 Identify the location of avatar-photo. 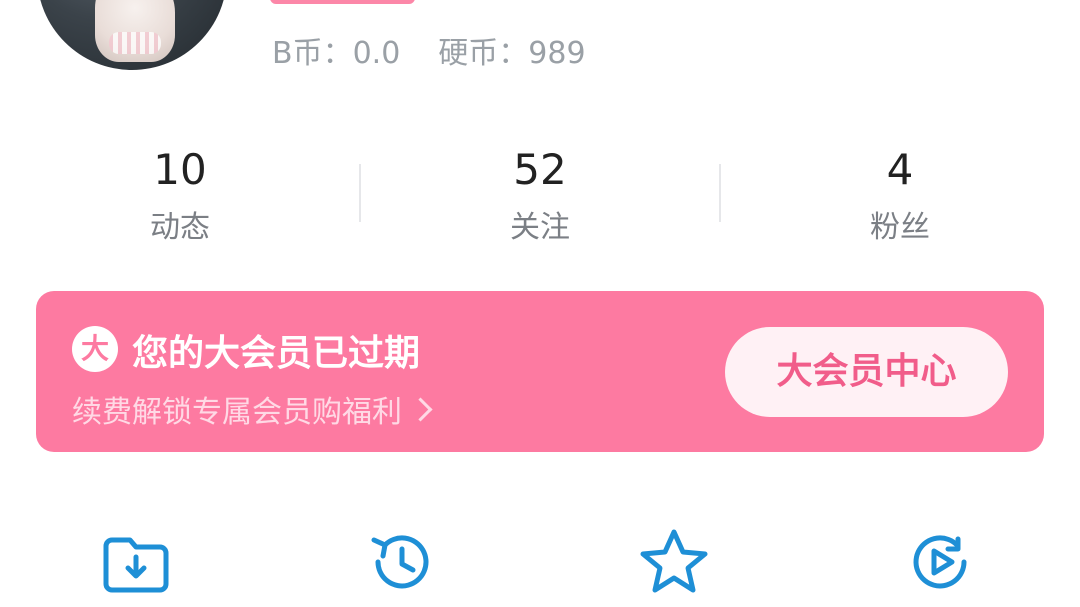
(135, 31).